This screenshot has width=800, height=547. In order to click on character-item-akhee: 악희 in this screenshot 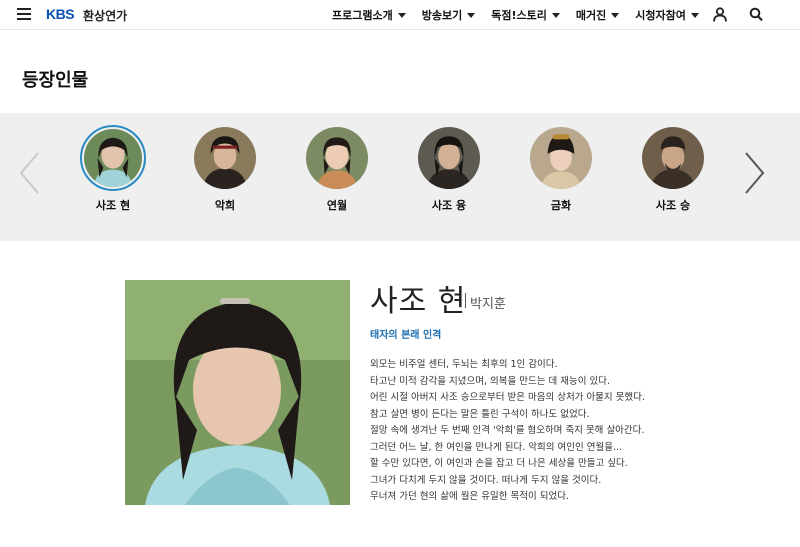, I will do `click(225, 169)`.